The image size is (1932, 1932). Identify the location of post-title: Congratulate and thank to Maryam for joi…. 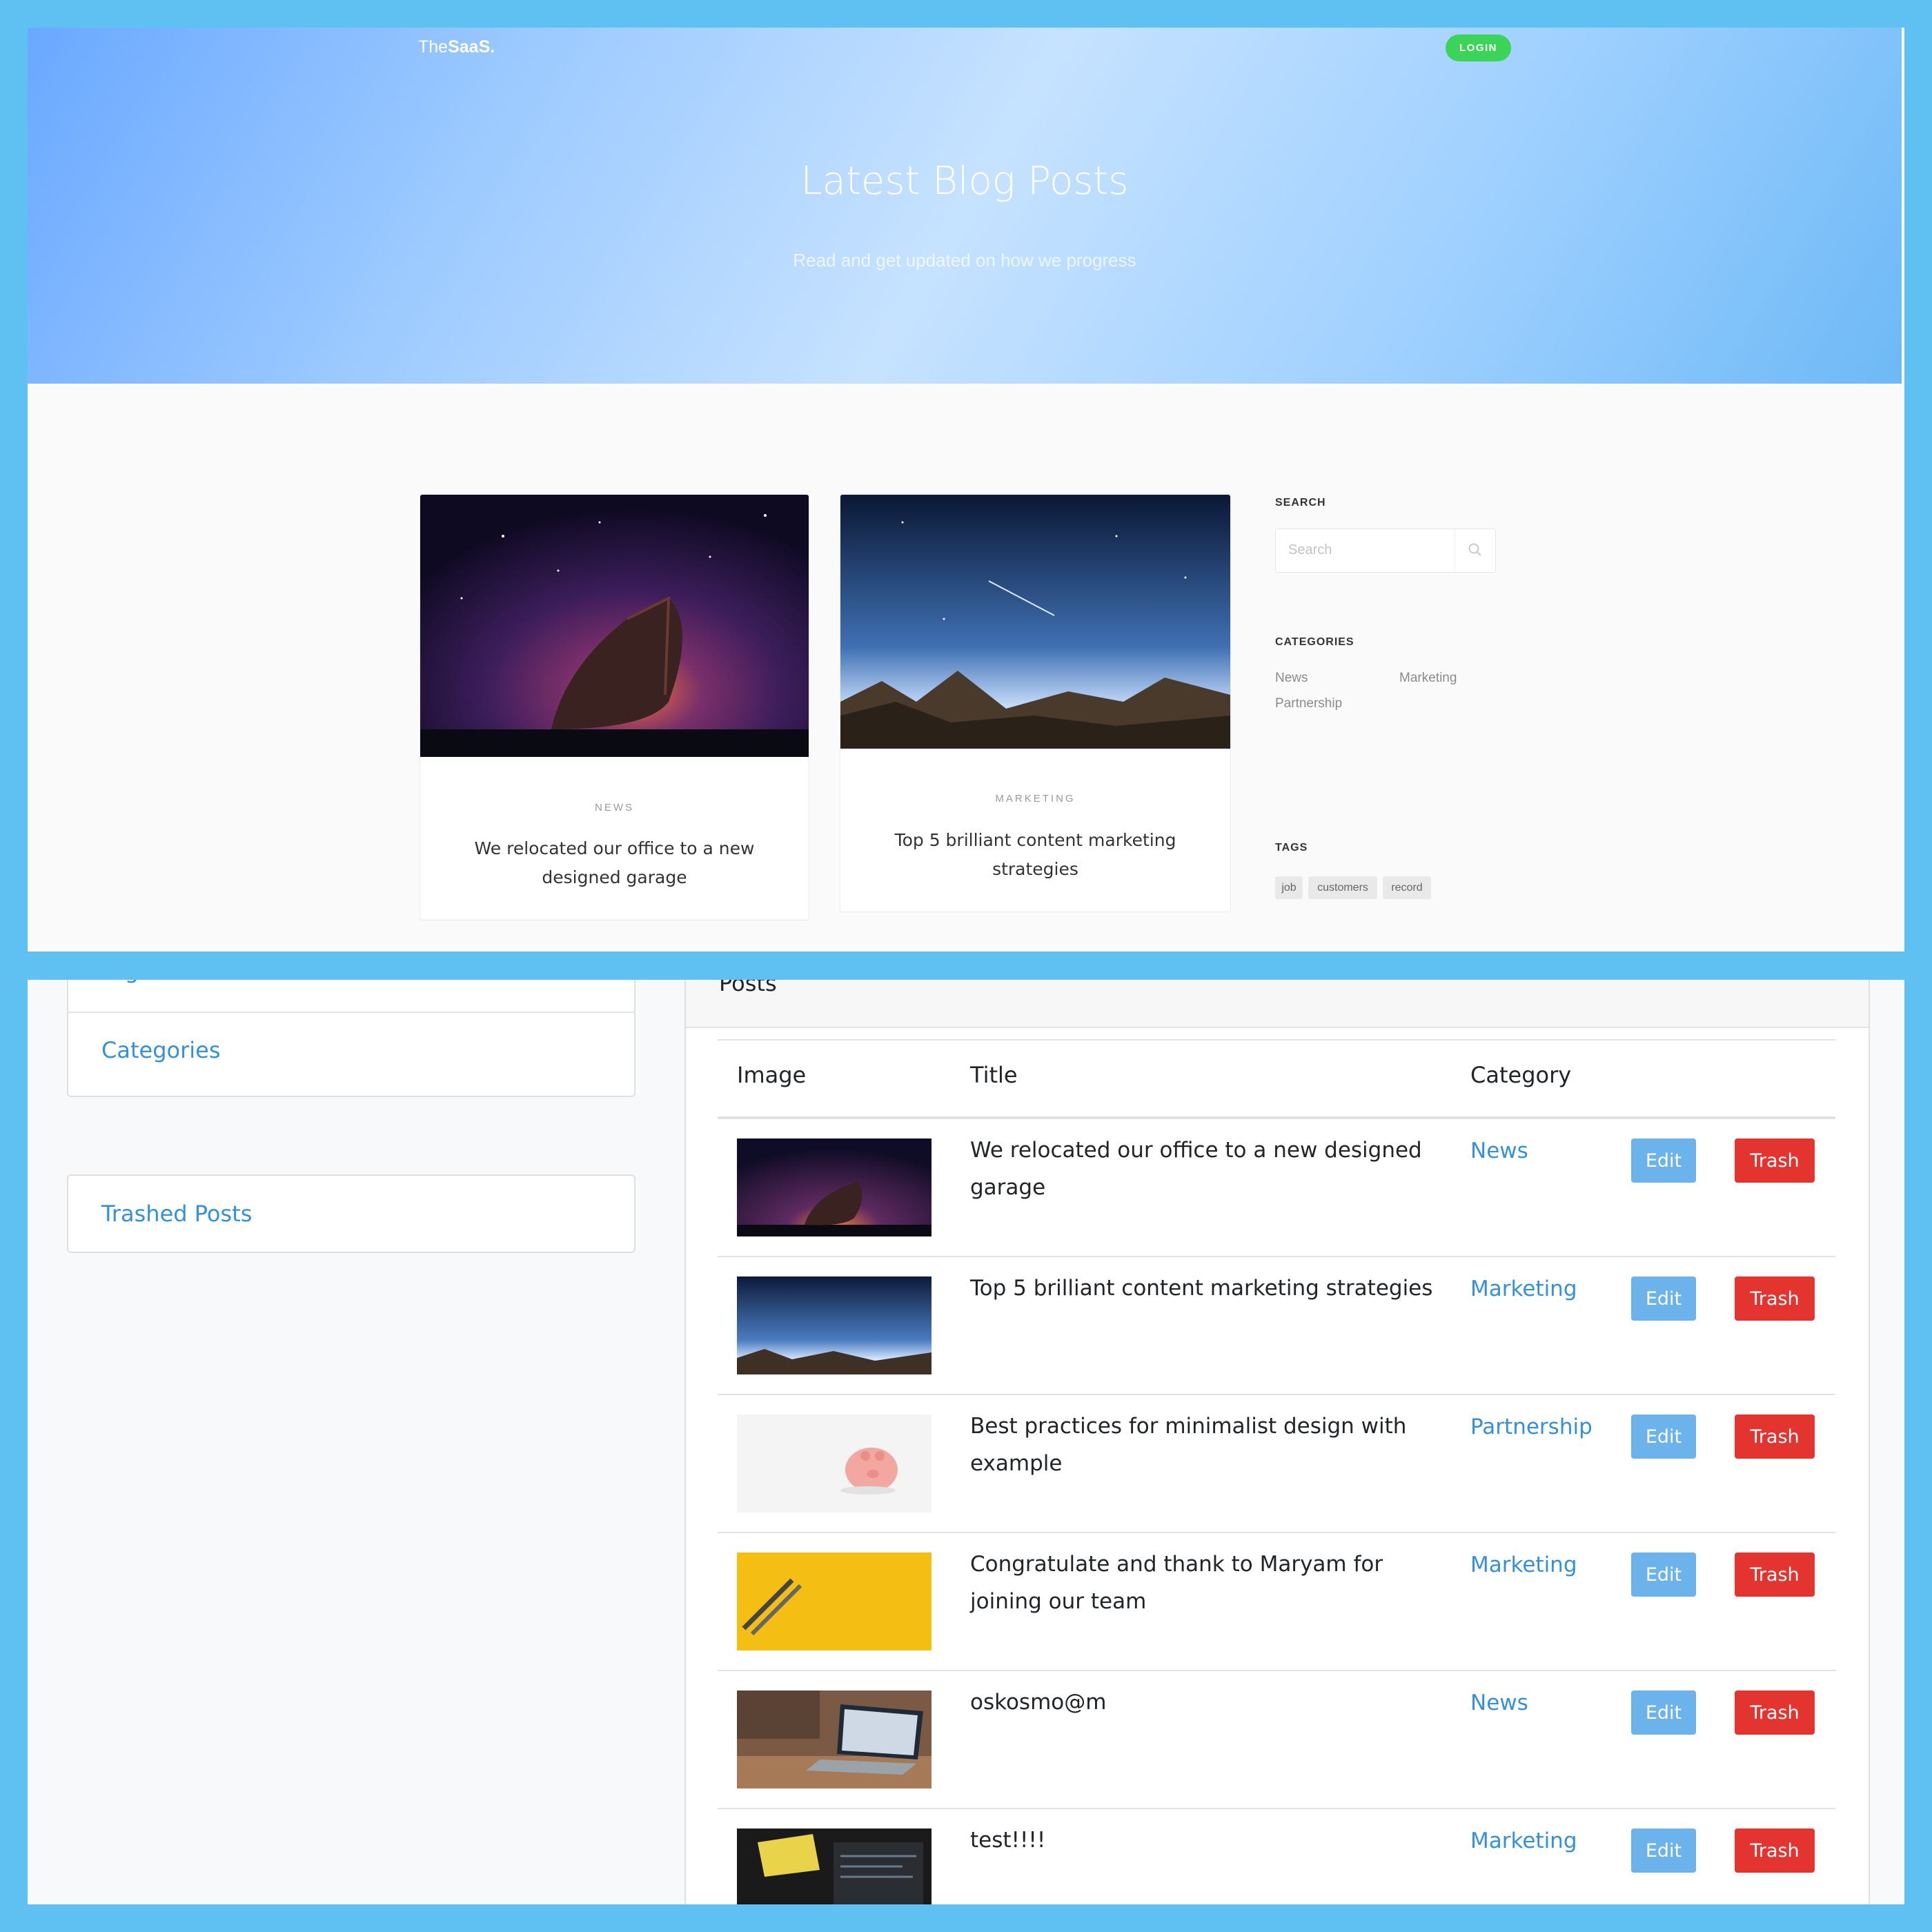
(1176, 1583).